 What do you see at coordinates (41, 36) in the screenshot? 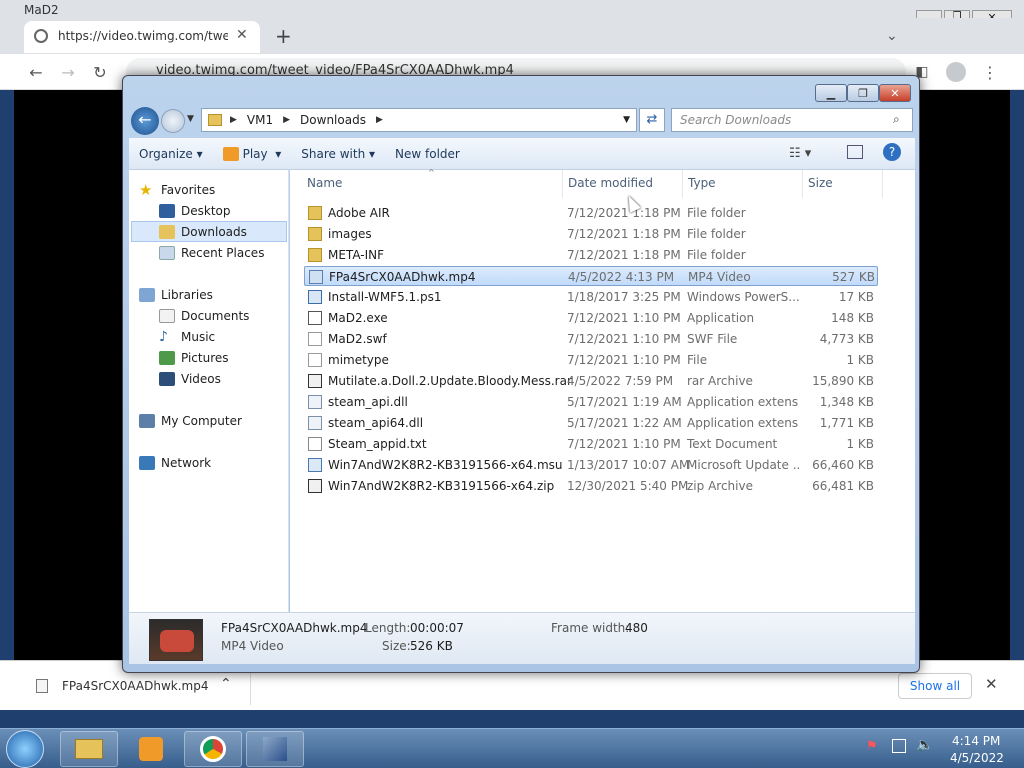
I see `globe-icon` at bounding box center [41, 36].